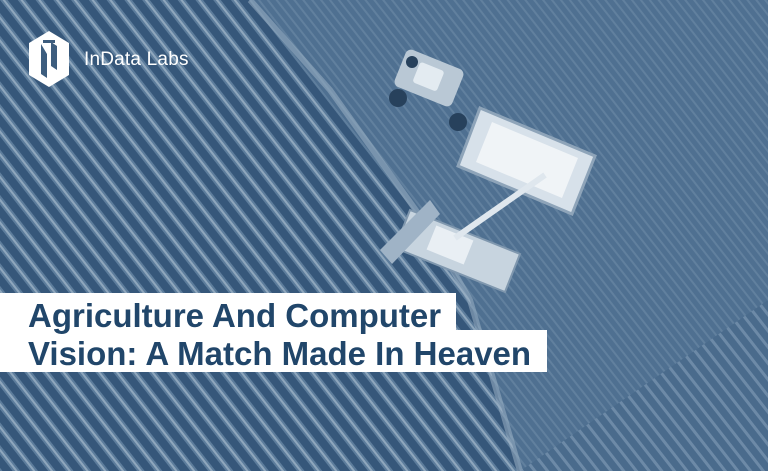 This screenshot has width=768, height=471. What do you see at coordinates (49, 59) in the screenshot?
I see `indata-labs-hexagon-icon` at bounding box center [49, 59].